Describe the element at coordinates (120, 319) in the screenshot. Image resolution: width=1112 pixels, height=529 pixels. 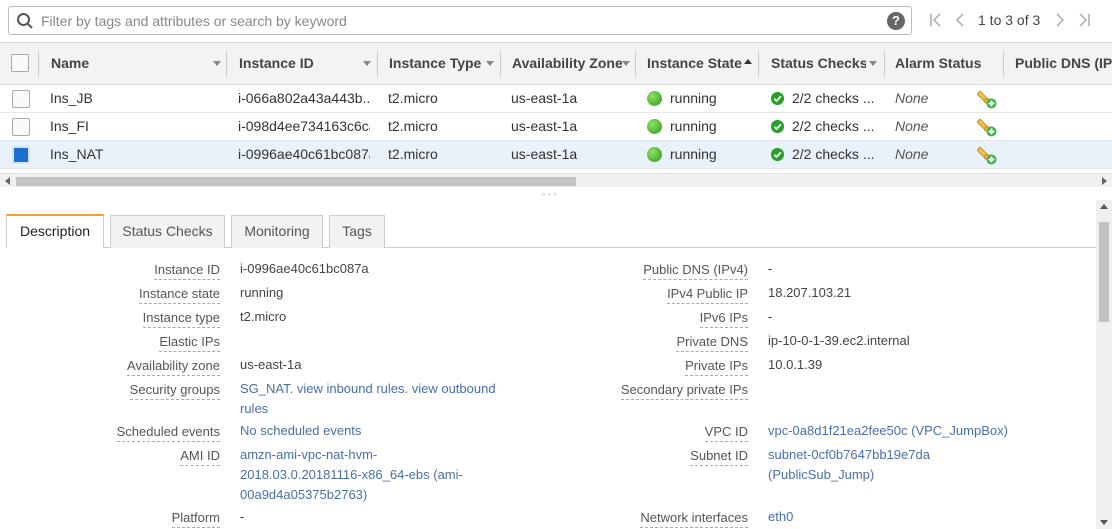
I see `label-instance-type: Instance type` at that location.